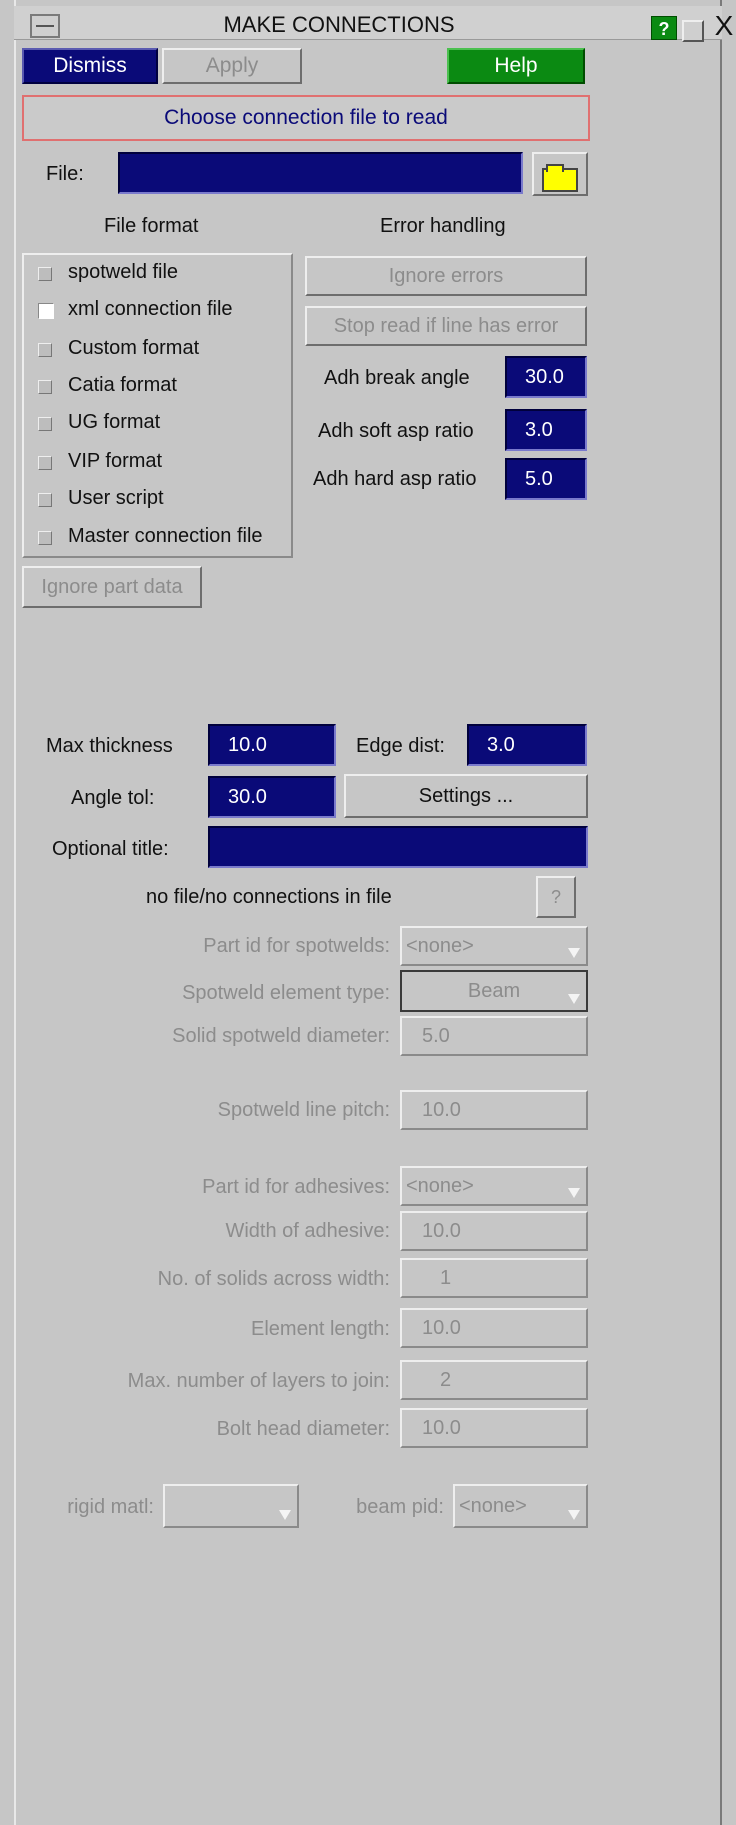 The image size is (736, 1825). I want to click on beam-pid-label: beam pid:, so click(400, 1507).